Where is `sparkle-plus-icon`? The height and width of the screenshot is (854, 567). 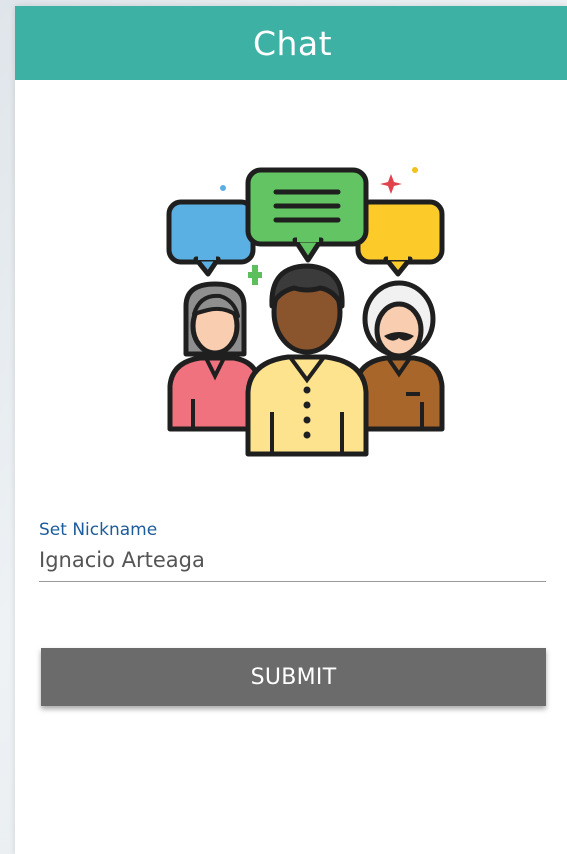
sparkle-plus-icon is located at coordinates (255, 275).